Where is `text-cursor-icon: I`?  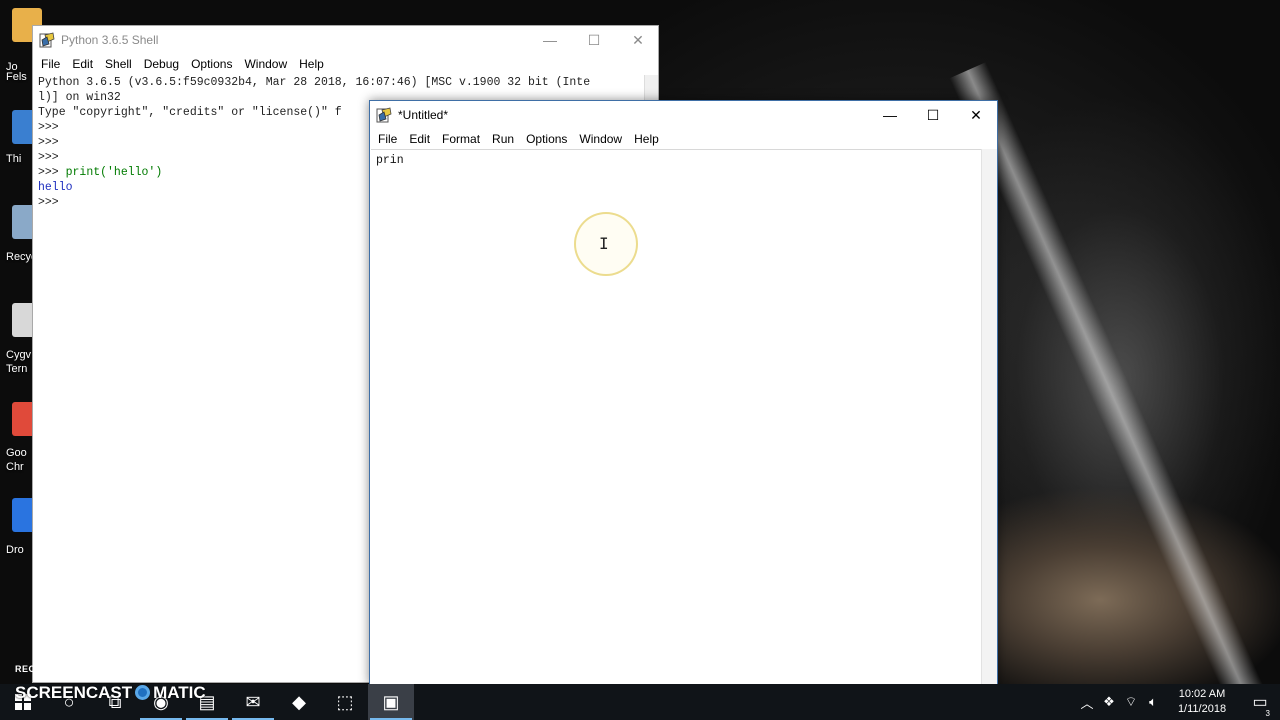 text-cursor-icon: I is located at coordinates (604, 243).